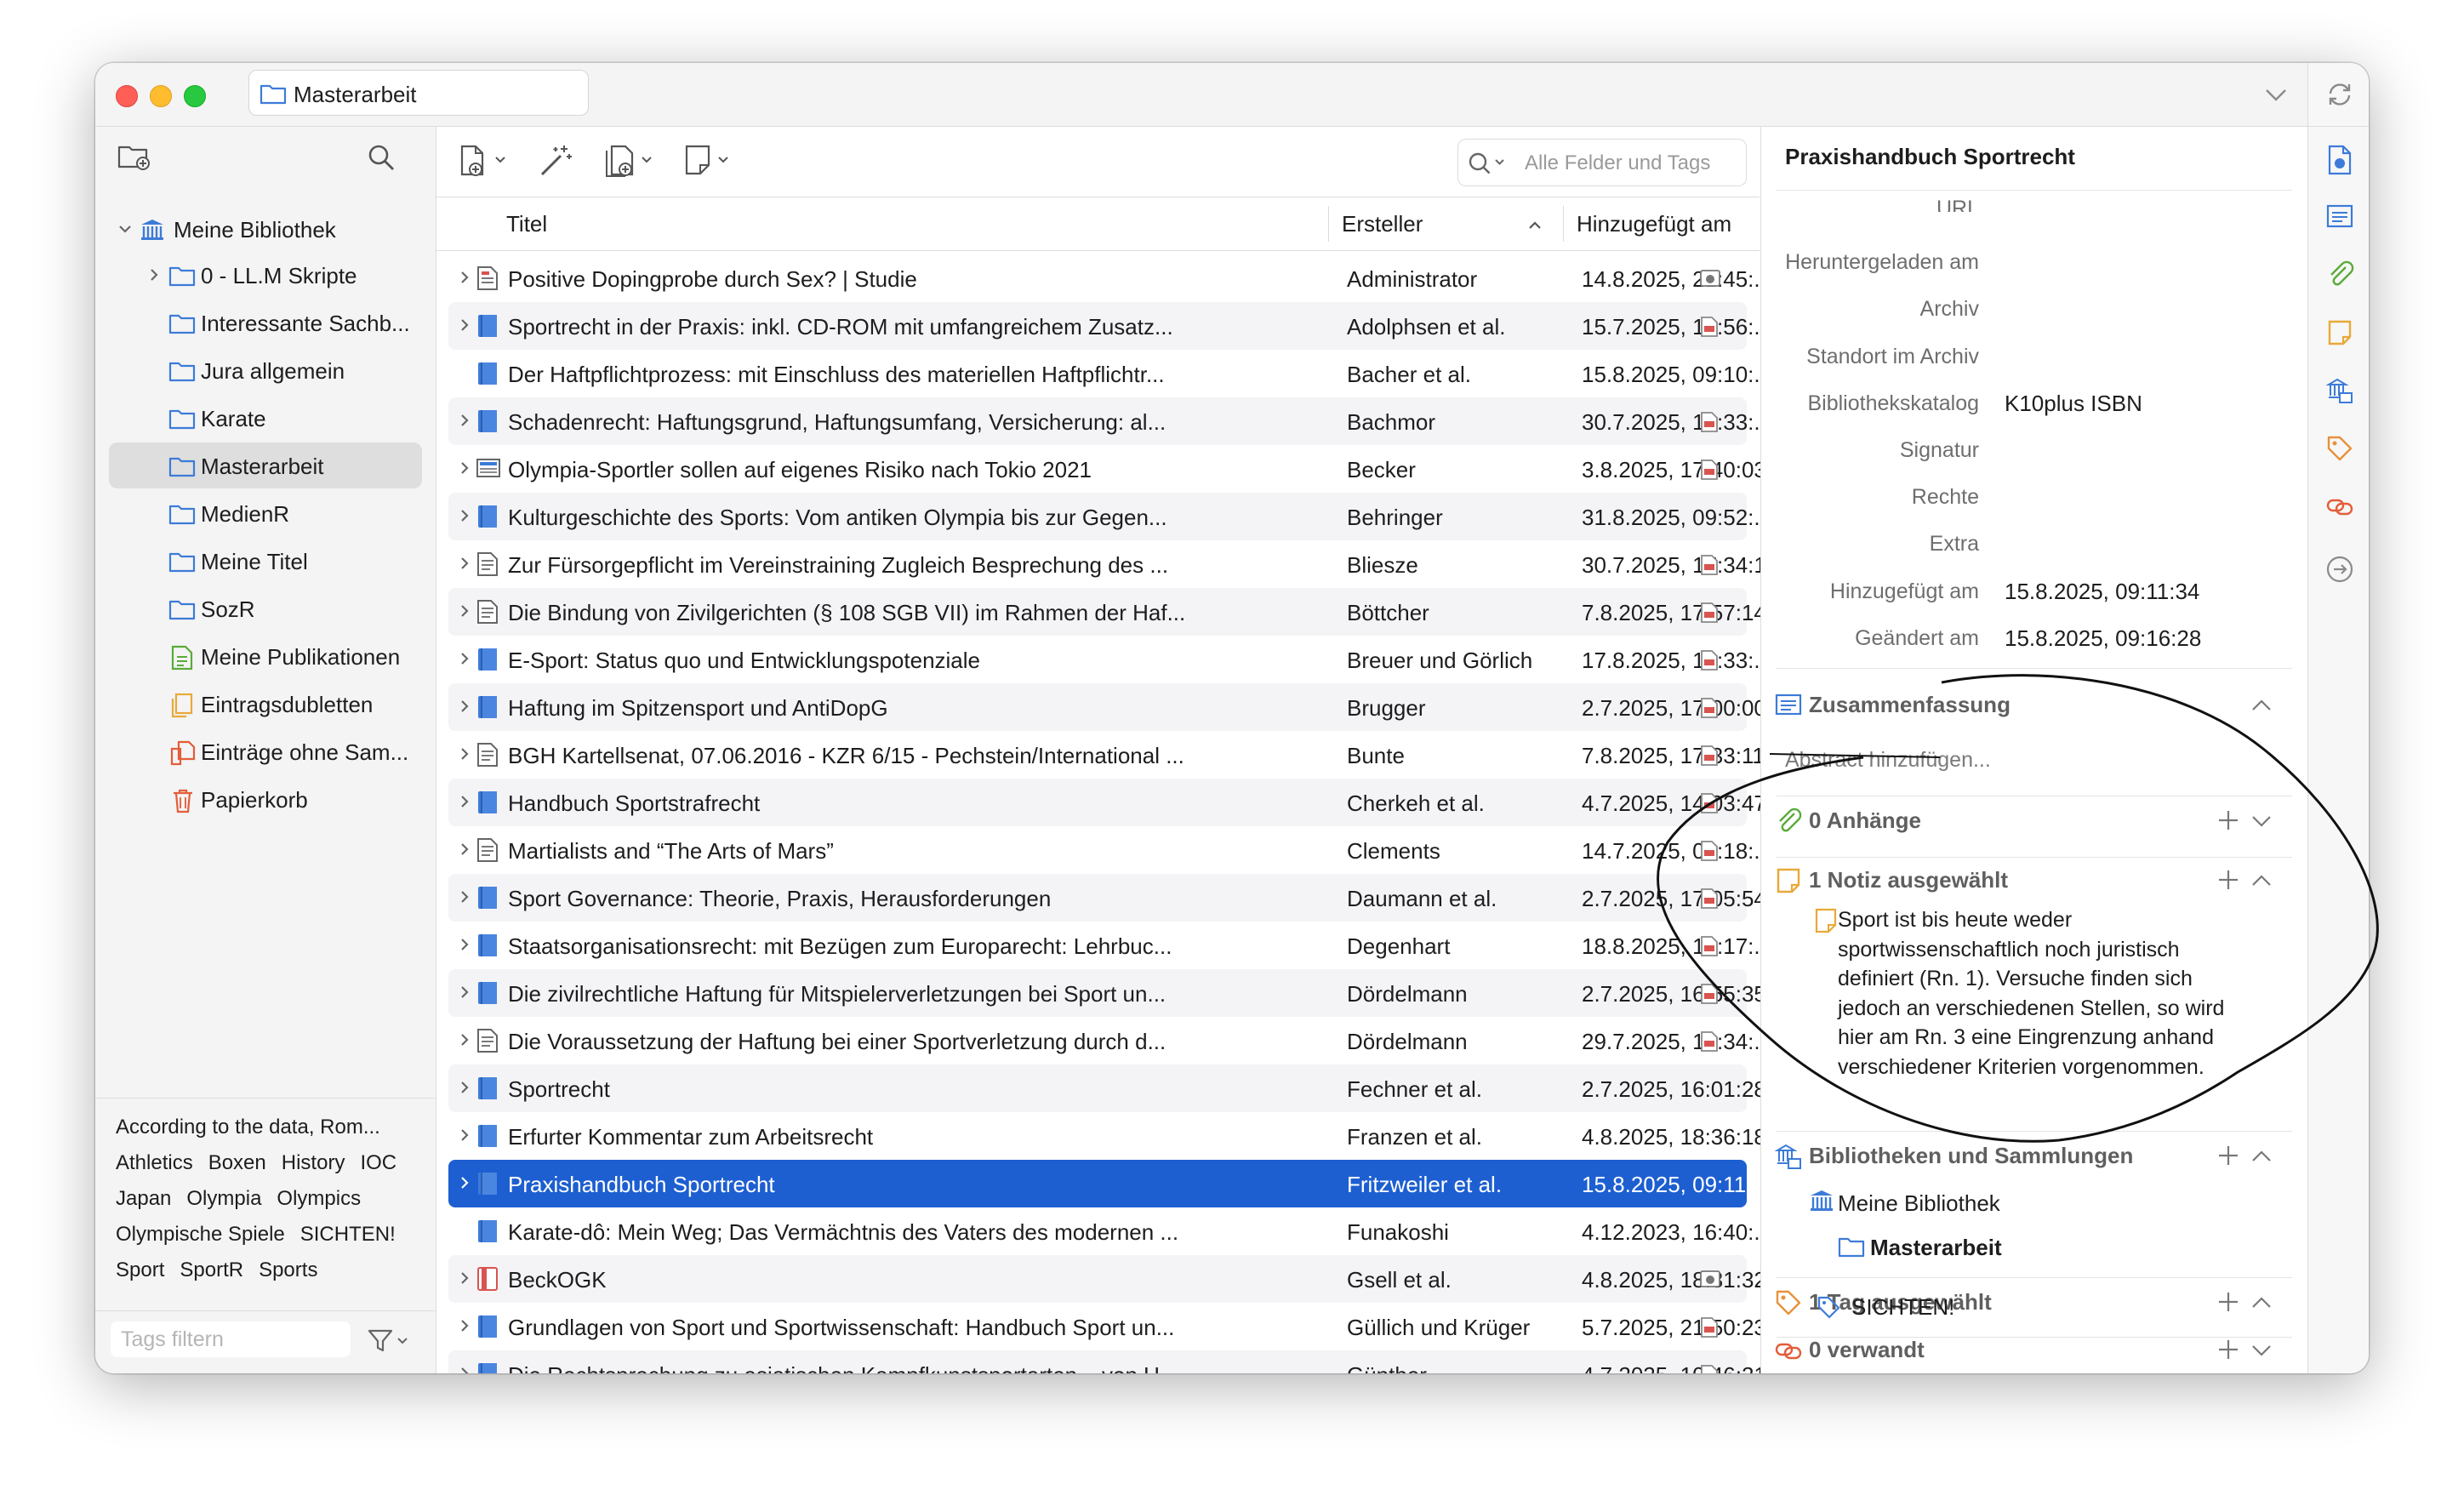 This screenshot has height=1501, width=2464. What do you see at coordinates (265, 370) in the screenshot?
I see `collection-jura-allgemein: Jura allgemein` at bounding box center [265, 370].